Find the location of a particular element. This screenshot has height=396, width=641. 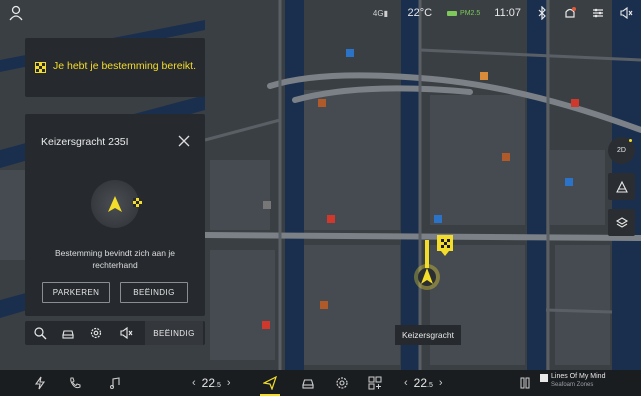

map-layers-button is located at coordinates (621, 222).